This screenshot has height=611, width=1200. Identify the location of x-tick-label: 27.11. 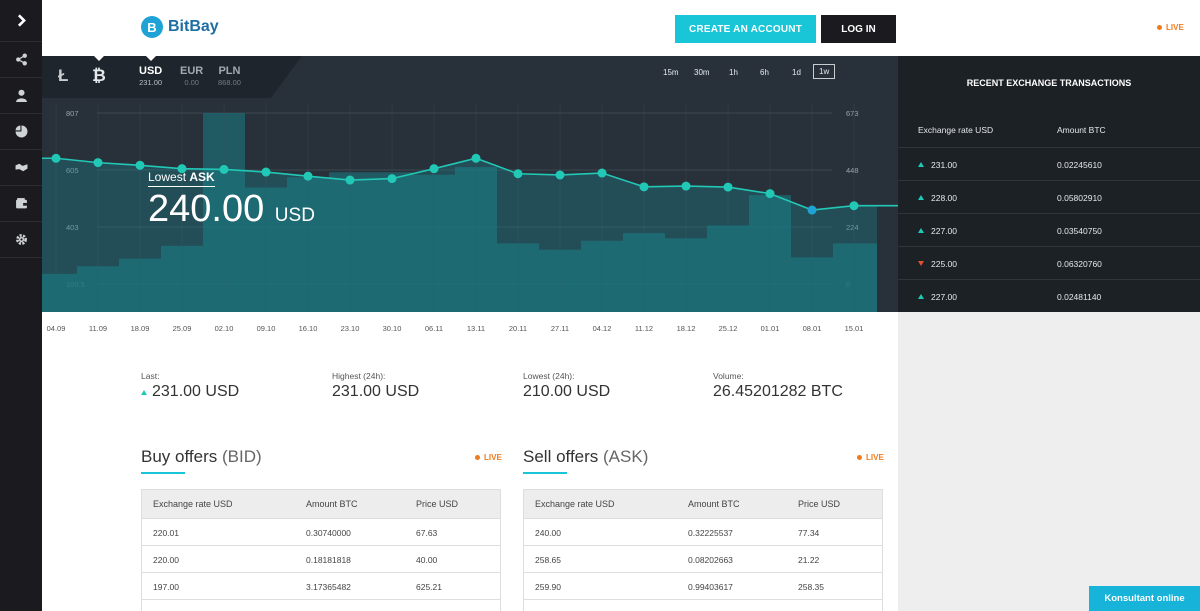
(560, 328).